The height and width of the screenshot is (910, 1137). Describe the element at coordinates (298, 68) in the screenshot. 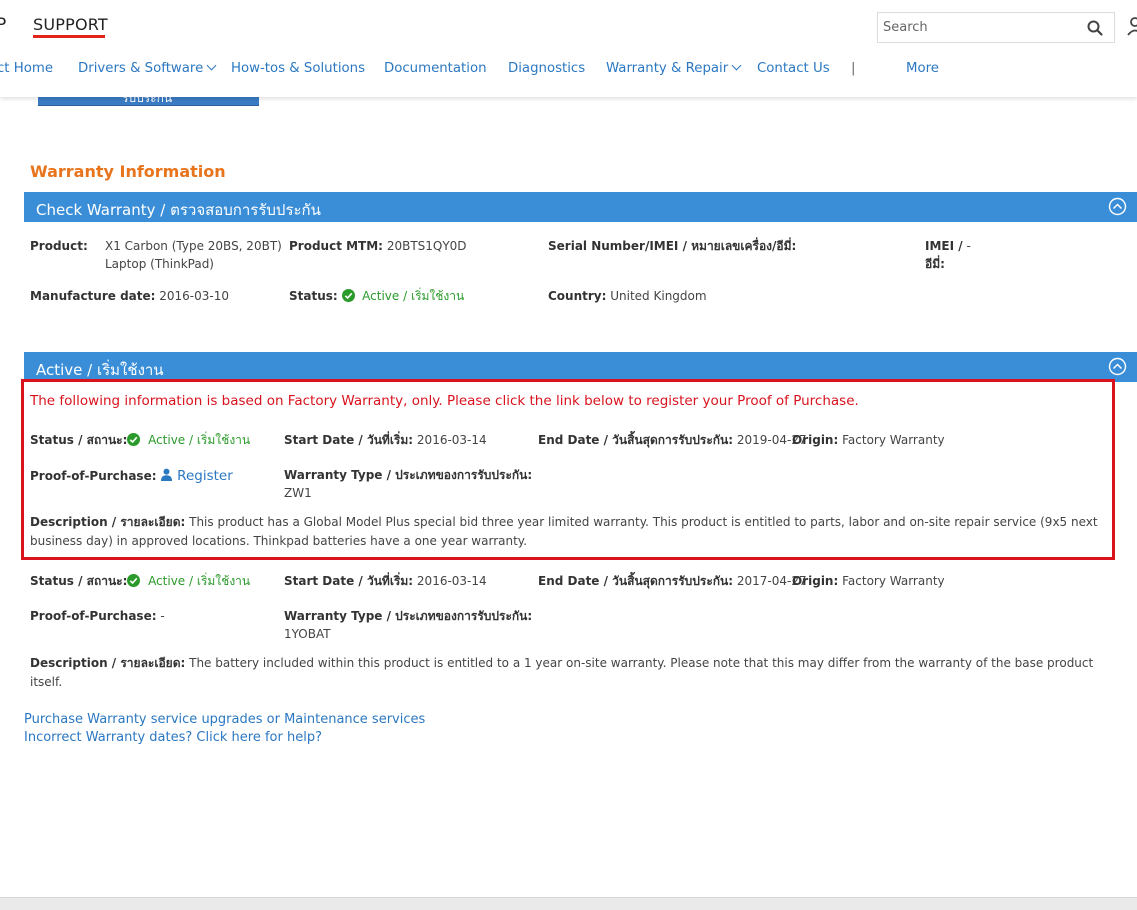

I see `nav-howtos-solutions: How-tos & Solutions` at that location.